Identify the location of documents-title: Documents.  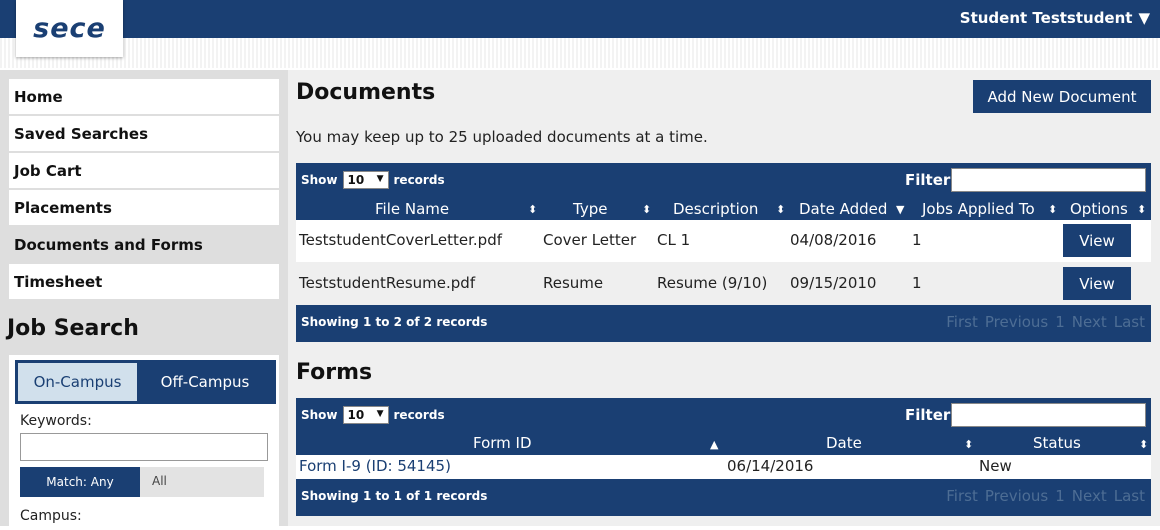
(366, 92).